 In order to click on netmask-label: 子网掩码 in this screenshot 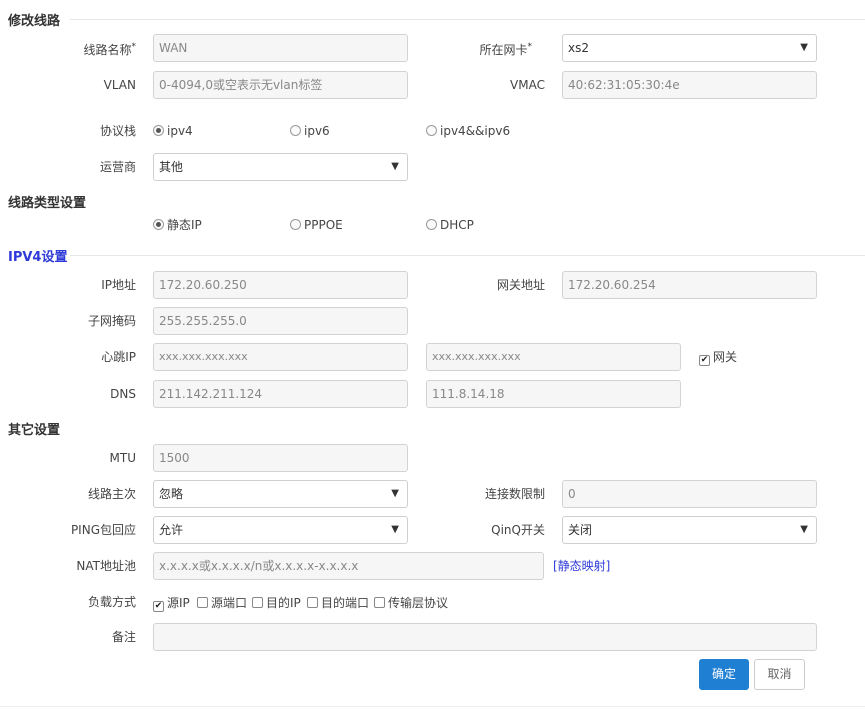, I will do `click(111, 321)`.